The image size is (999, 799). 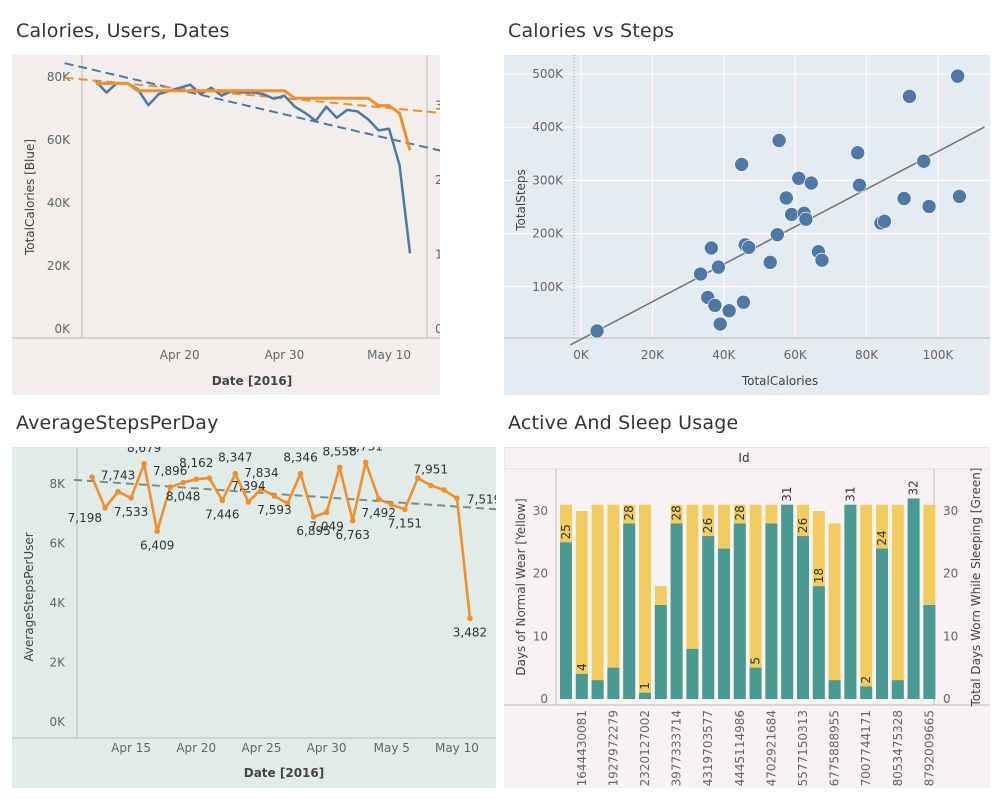 What do you see at coordinates (59, 77) in the screenshot?
I see `y-tick-label: 80K` at bounding box center [59, 77].